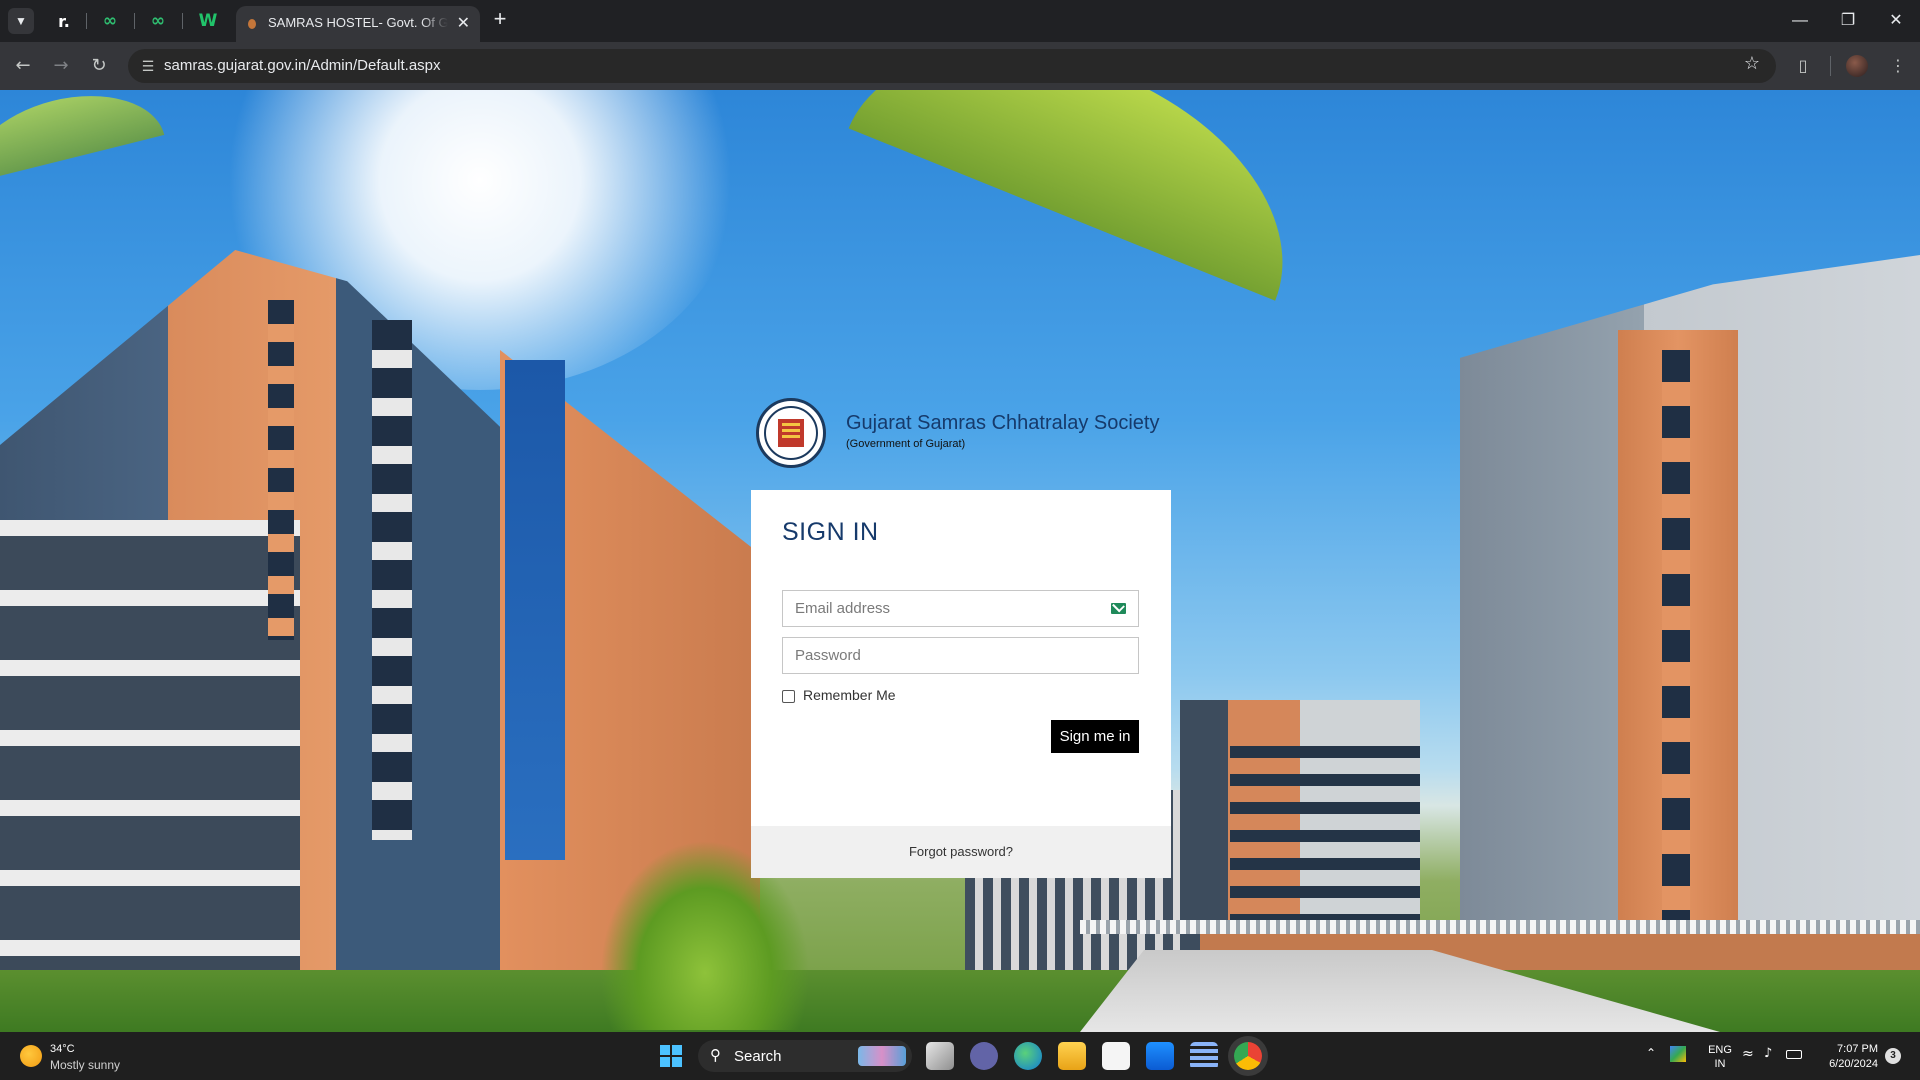 This screenshot has height=1080, width=1920. I want to click on minimize-window-button: —, so click(1800, 21).